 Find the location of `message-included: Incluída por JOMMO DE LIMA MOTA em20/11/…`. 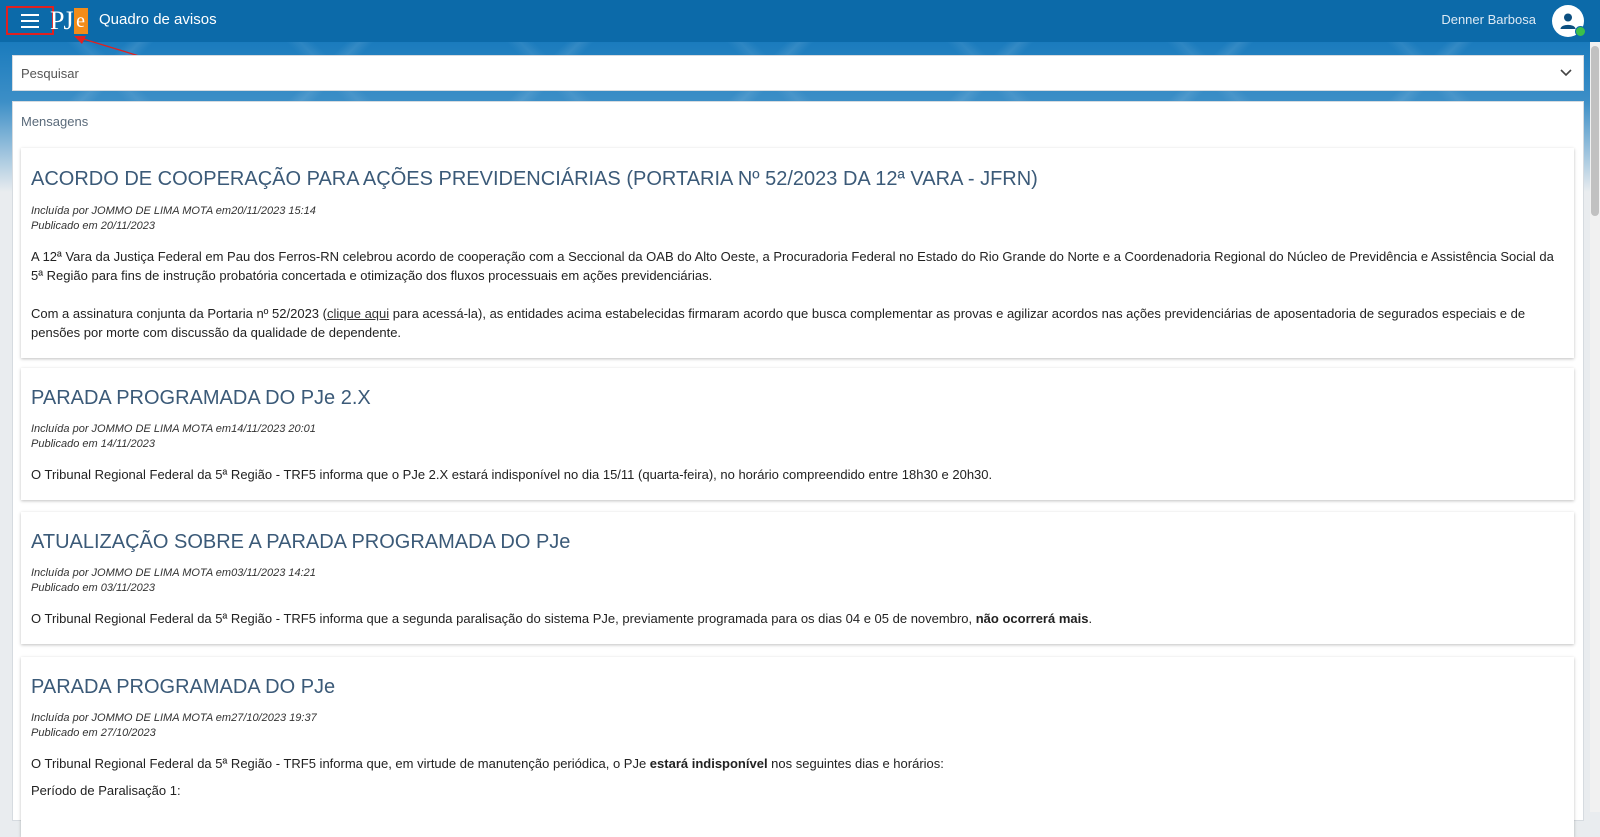

message-included: Incluída por JOMMO DE LIMA MOTA em20/11/… is located at coordinates (173, 211).